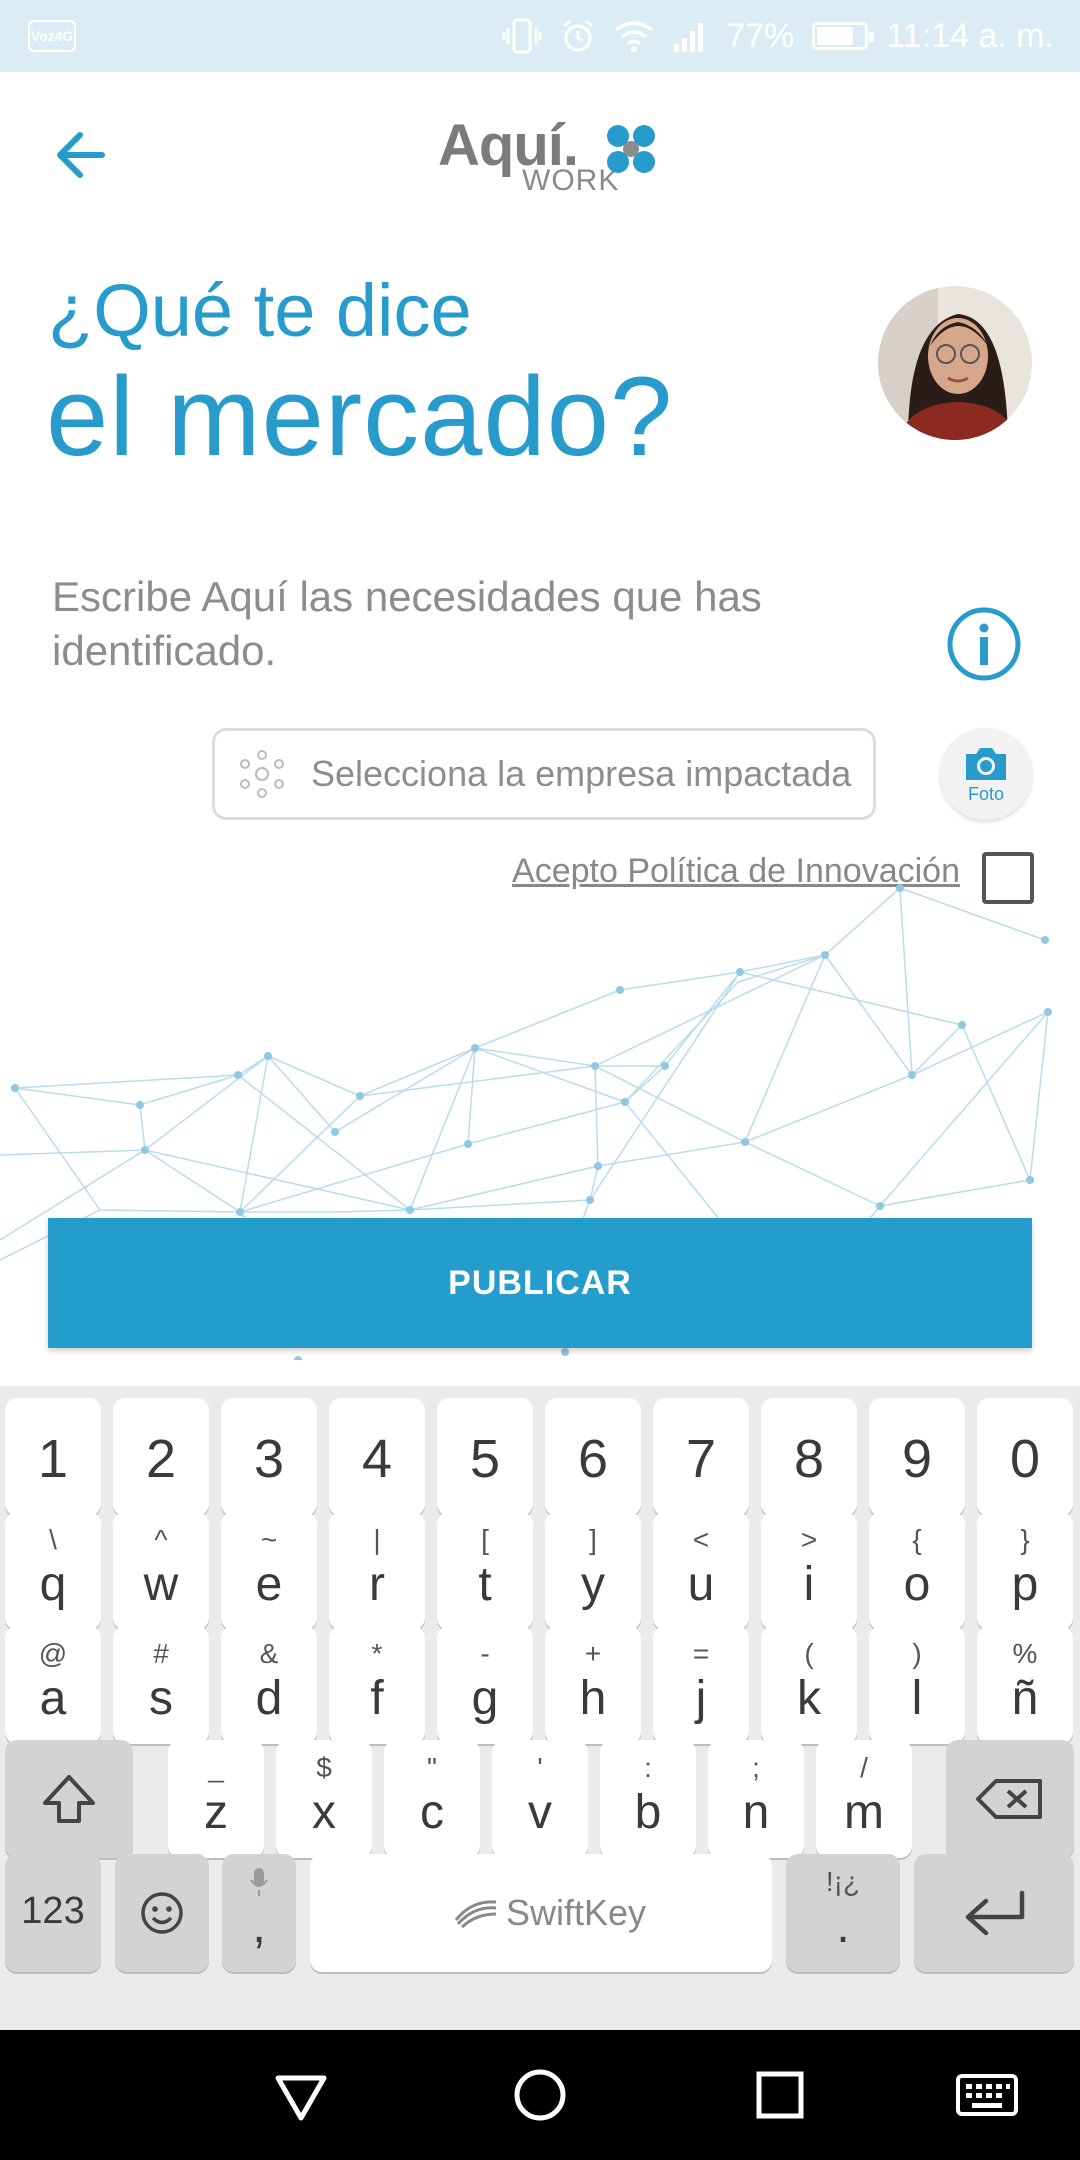 This screenshot has height=2160, width=1080. I want to click on back-triangle-icon, so click(301, 2095).